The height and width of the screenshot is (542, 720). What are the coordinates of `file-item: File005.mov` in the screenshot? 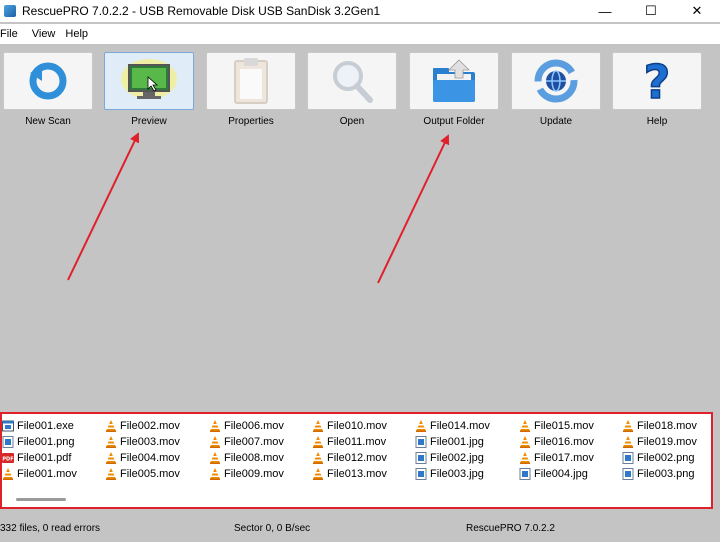 It's located at (142, 474).